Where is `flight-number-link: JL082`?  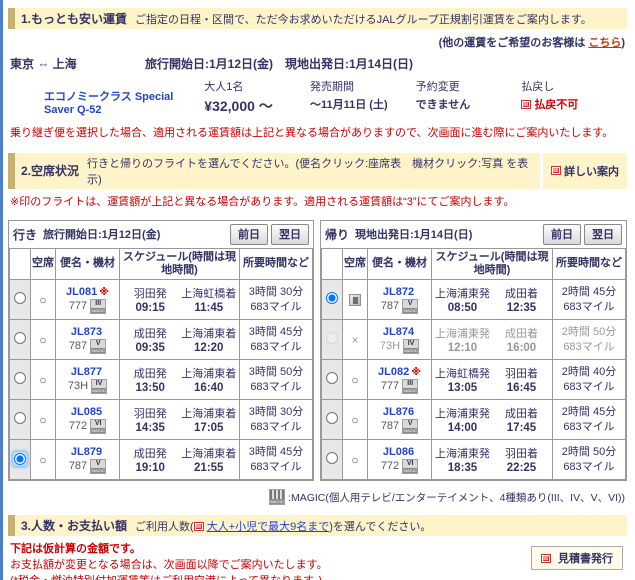 flight-number-link: JL082 is located at coordinates (393, 372).